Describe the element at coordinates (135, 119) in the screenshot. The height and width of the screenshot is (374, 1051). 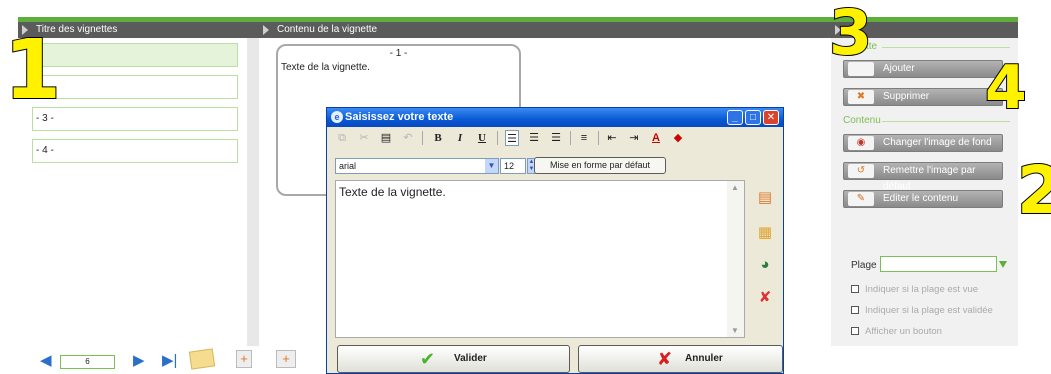
I see `vignette-item-3: - 3 -` at that location.